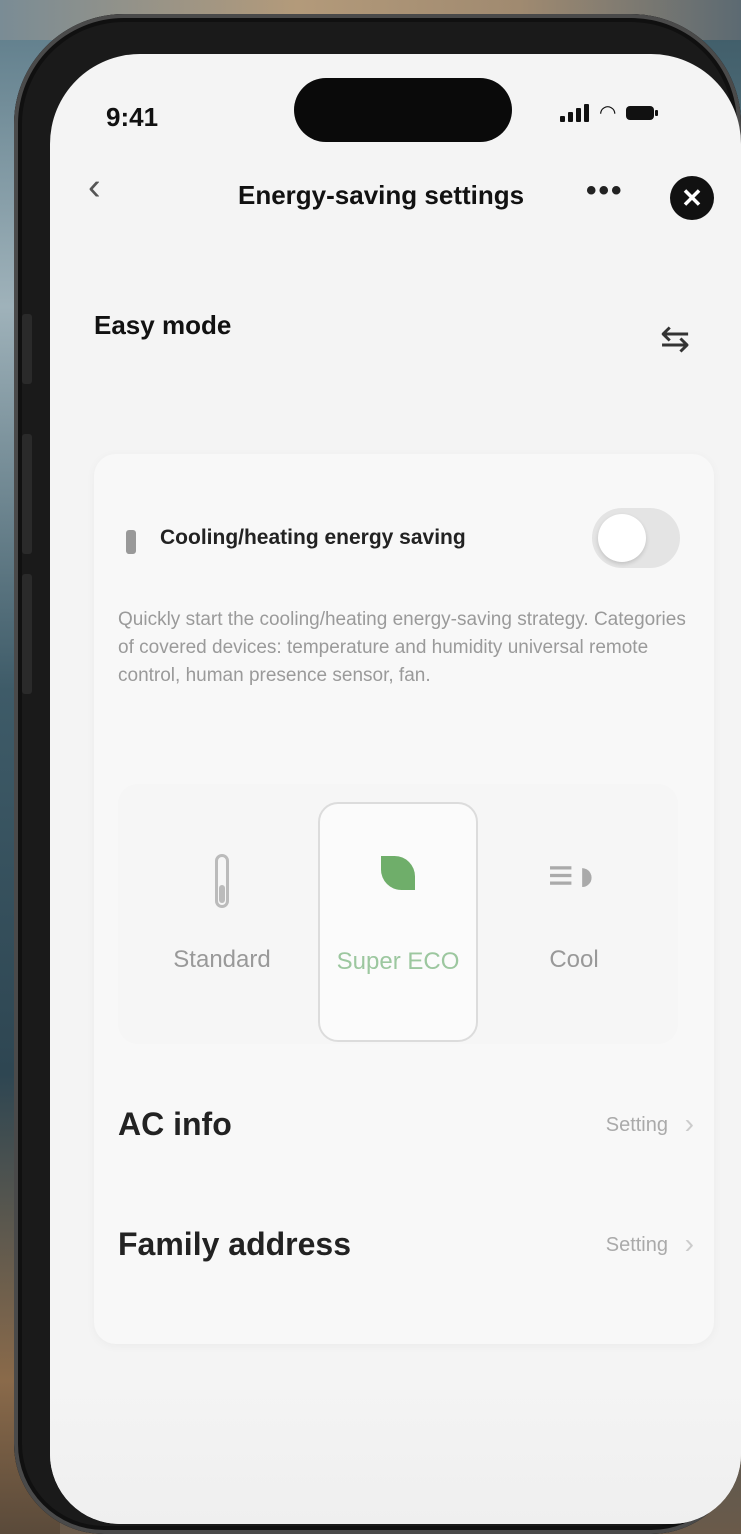  Describe the element at coordinates (408, 1124) in the screenshot. I see `settings-row-ac-info: AC info Setting ›` at that location.